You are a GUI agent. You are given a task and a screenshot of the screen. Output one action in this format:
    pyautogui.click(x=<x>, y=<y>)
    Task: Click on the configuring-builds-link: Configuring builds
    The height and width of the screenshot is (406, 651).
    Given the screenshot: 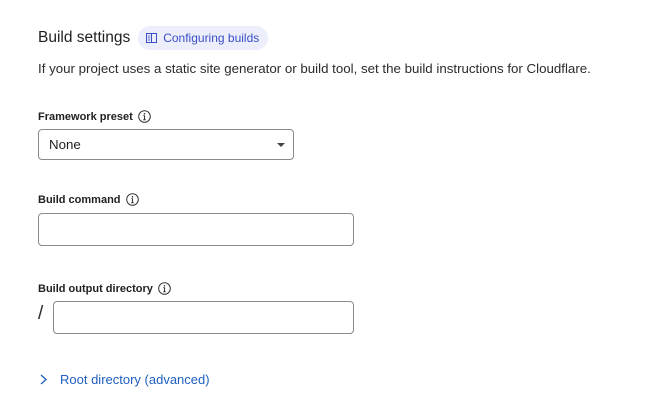 What is the action you would take?
    pyautogui.click(x=203, y=38)
    